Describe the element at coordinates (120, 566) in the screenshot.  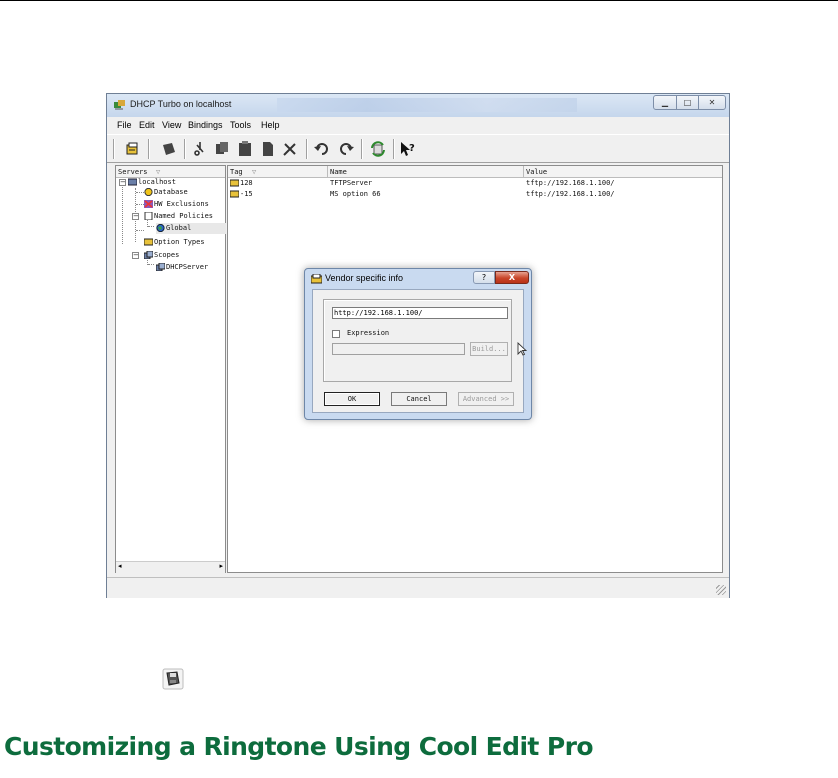
I see `scroll-left-icon: ◂` at that location.